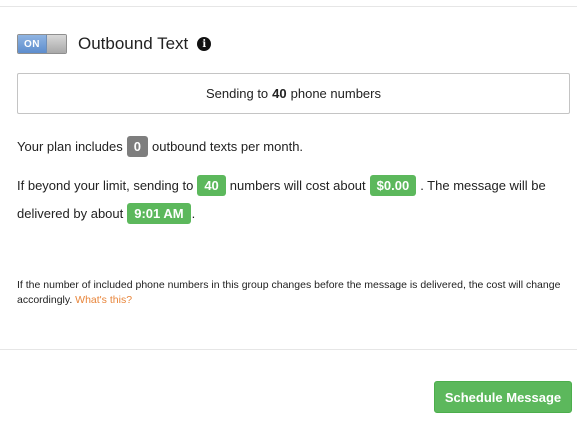 Image resolution: width=585 pixels, height=422 pixels. What do you see at coordinates (137, 146) in the screenshot?
I see `included-texts-badge: 0` at bounding box center [137, 146].